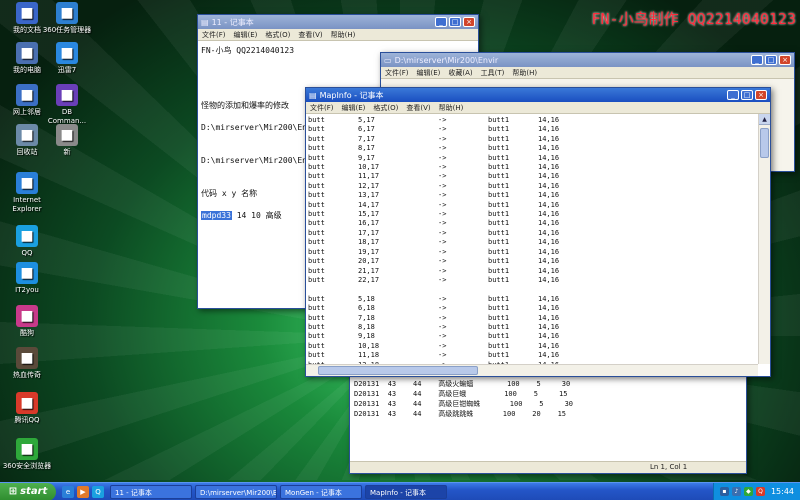 The width and height of the screenshot is (800, 500). Describe the element at coordinates (366, 157) in the screenshot. I see `mapinfo-cell: 9,17` at that location.